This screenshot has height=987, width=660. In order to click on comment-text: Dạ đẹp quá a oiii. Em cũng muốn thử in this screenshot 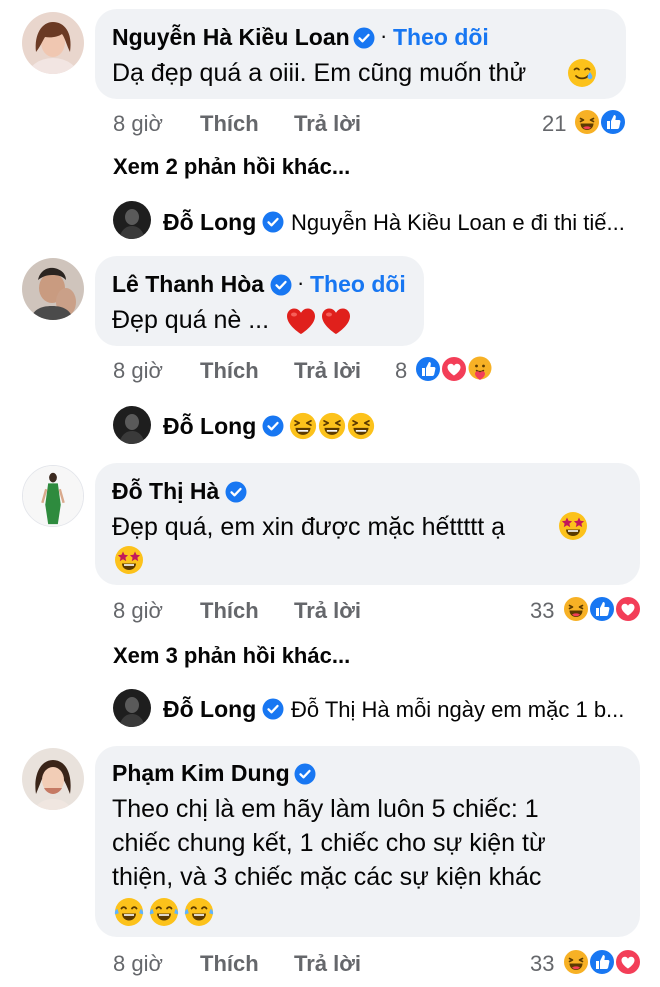, I will do `click(319, 73)`.